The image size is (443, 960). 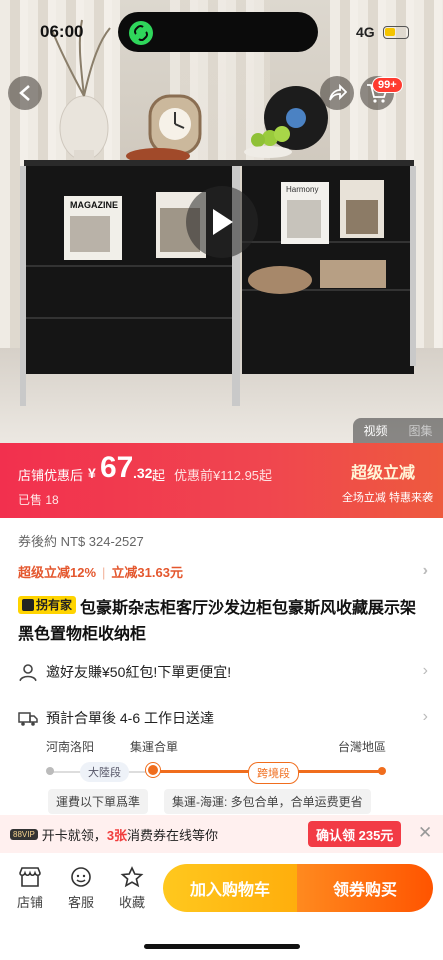 What do you see at coordinates (147, 572) in the screenshot?
I see `discount-amount: 立减31.63元` at bounding box center [147, 572].